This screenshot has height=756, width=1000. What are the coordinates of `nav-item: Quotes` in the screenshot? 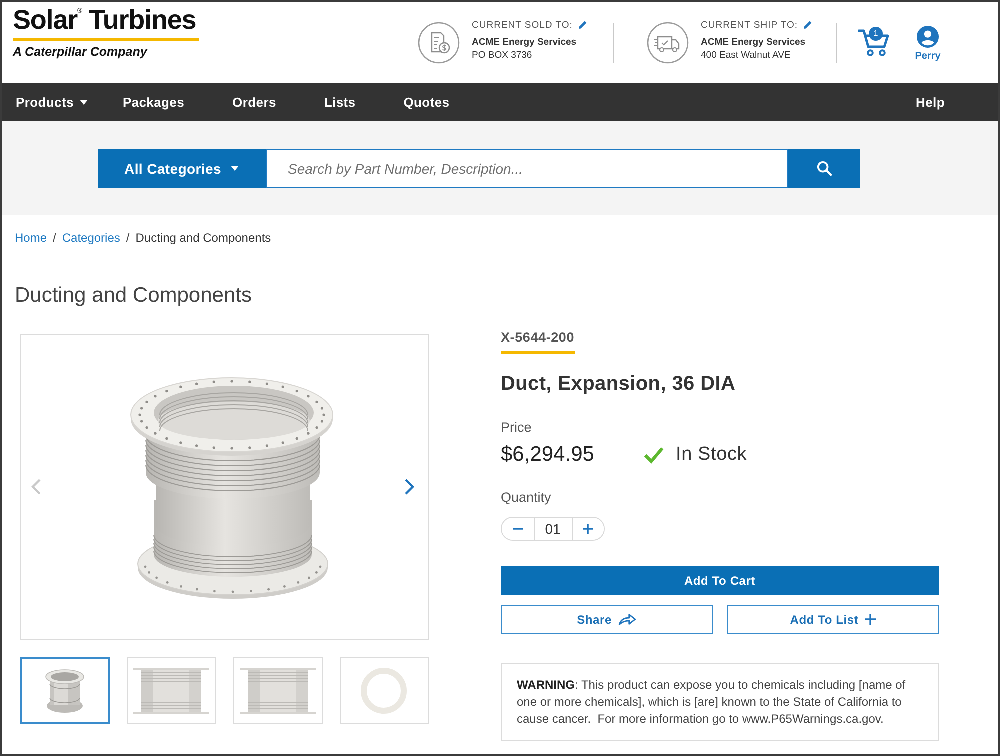 It's located at (427, 102).